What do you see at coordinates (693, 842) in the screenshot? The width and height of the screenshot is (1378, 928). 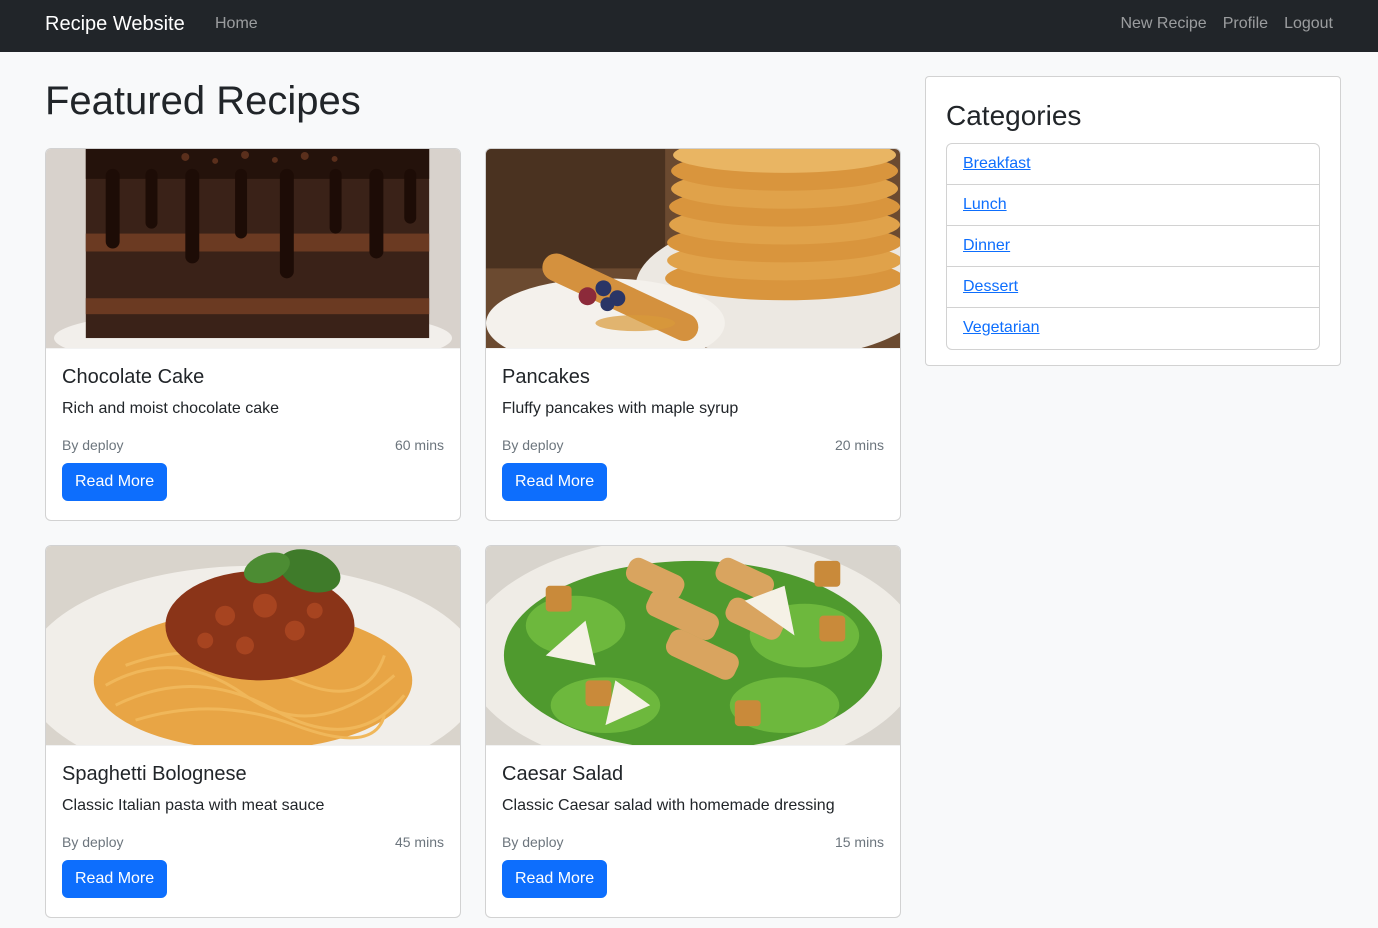 I see `card-meta: By deploy 15 mins` at bounding box center [693, 842].